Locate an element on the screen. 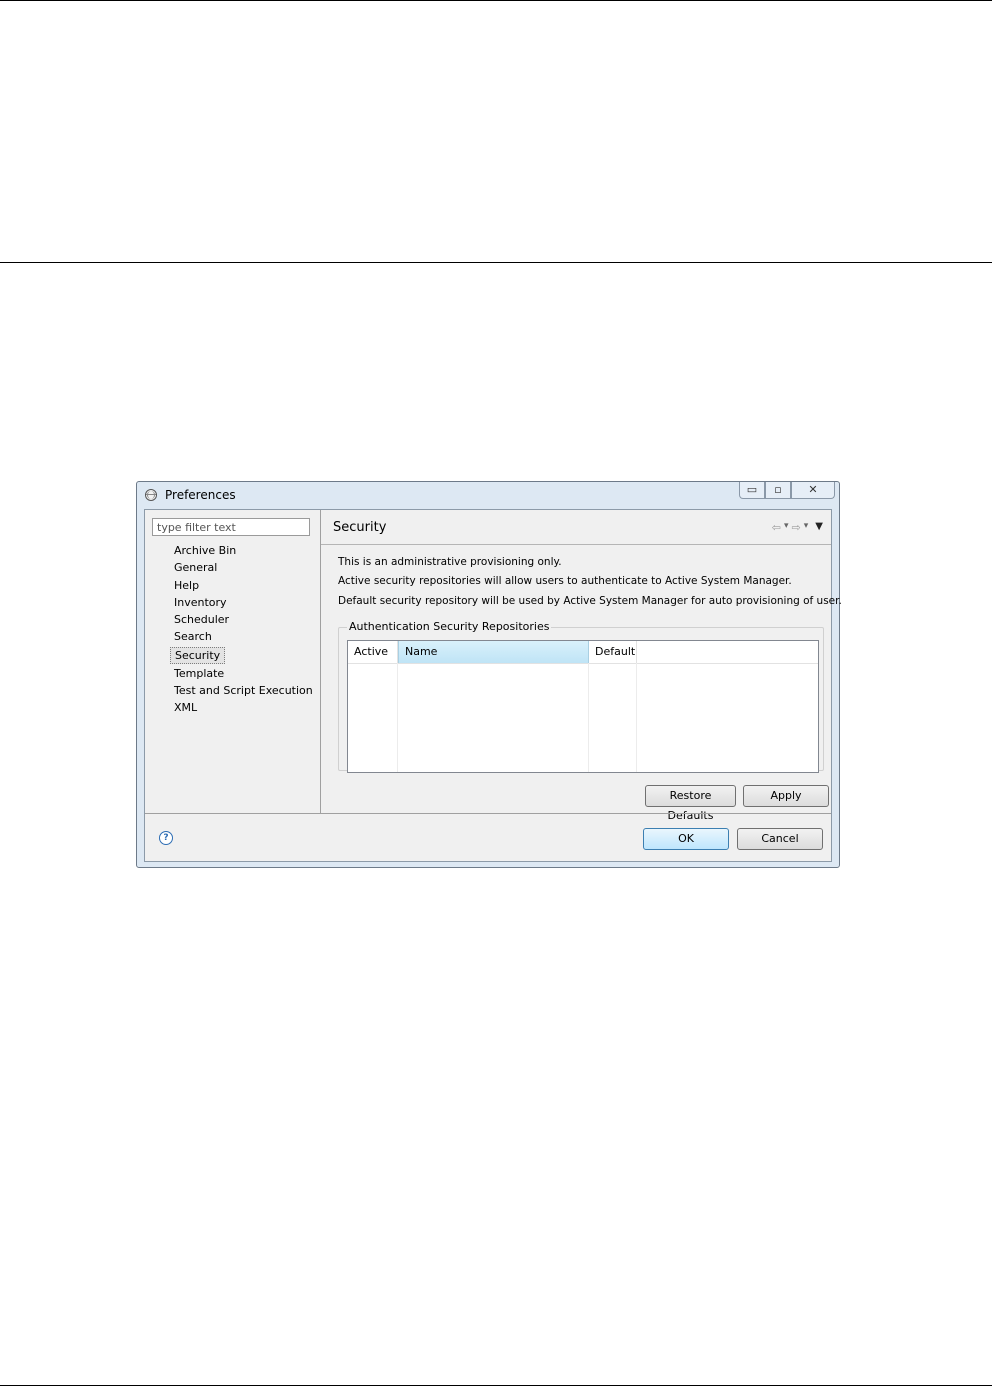 The height and width of the screenshot is (1388, 992). maximize-button: ▫ is located at coordinates (778, 490).